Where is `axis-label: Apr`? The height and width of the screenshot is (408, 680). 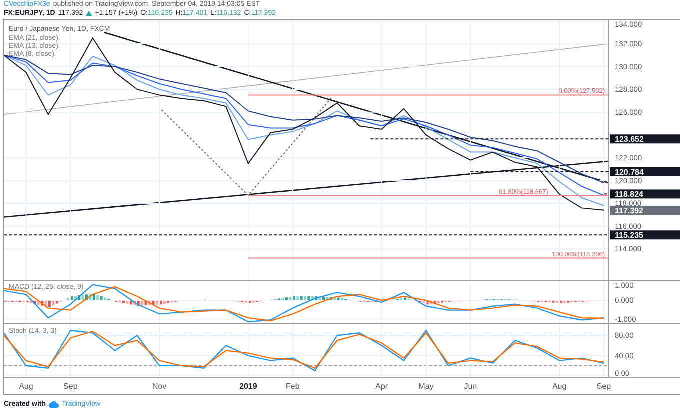 axis-label: Apr is located at coordinates (382, 386).